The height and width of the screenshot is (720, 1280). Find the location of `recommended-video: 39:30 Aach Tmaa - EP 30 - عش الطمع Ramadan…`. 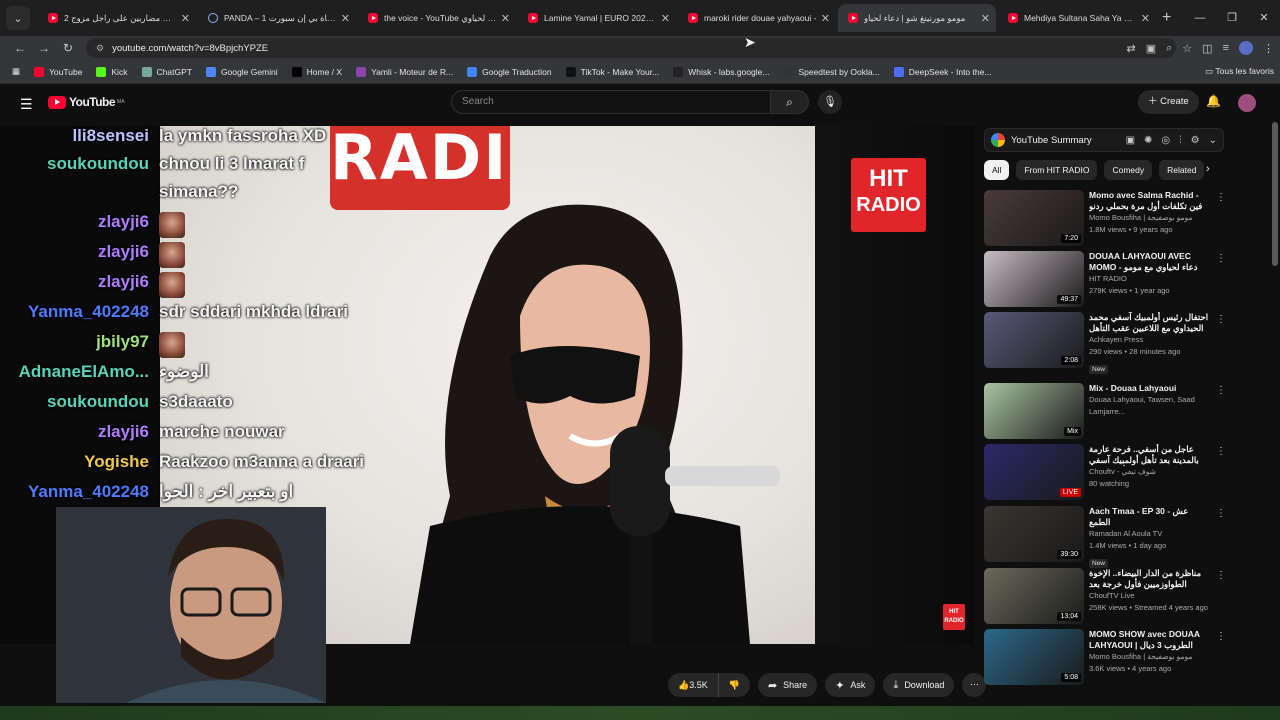

recommended-video: 39:30 Aach Tmaa - EP 30 - عش الطمع Ramadan… is located at coordinates (1104, 537).